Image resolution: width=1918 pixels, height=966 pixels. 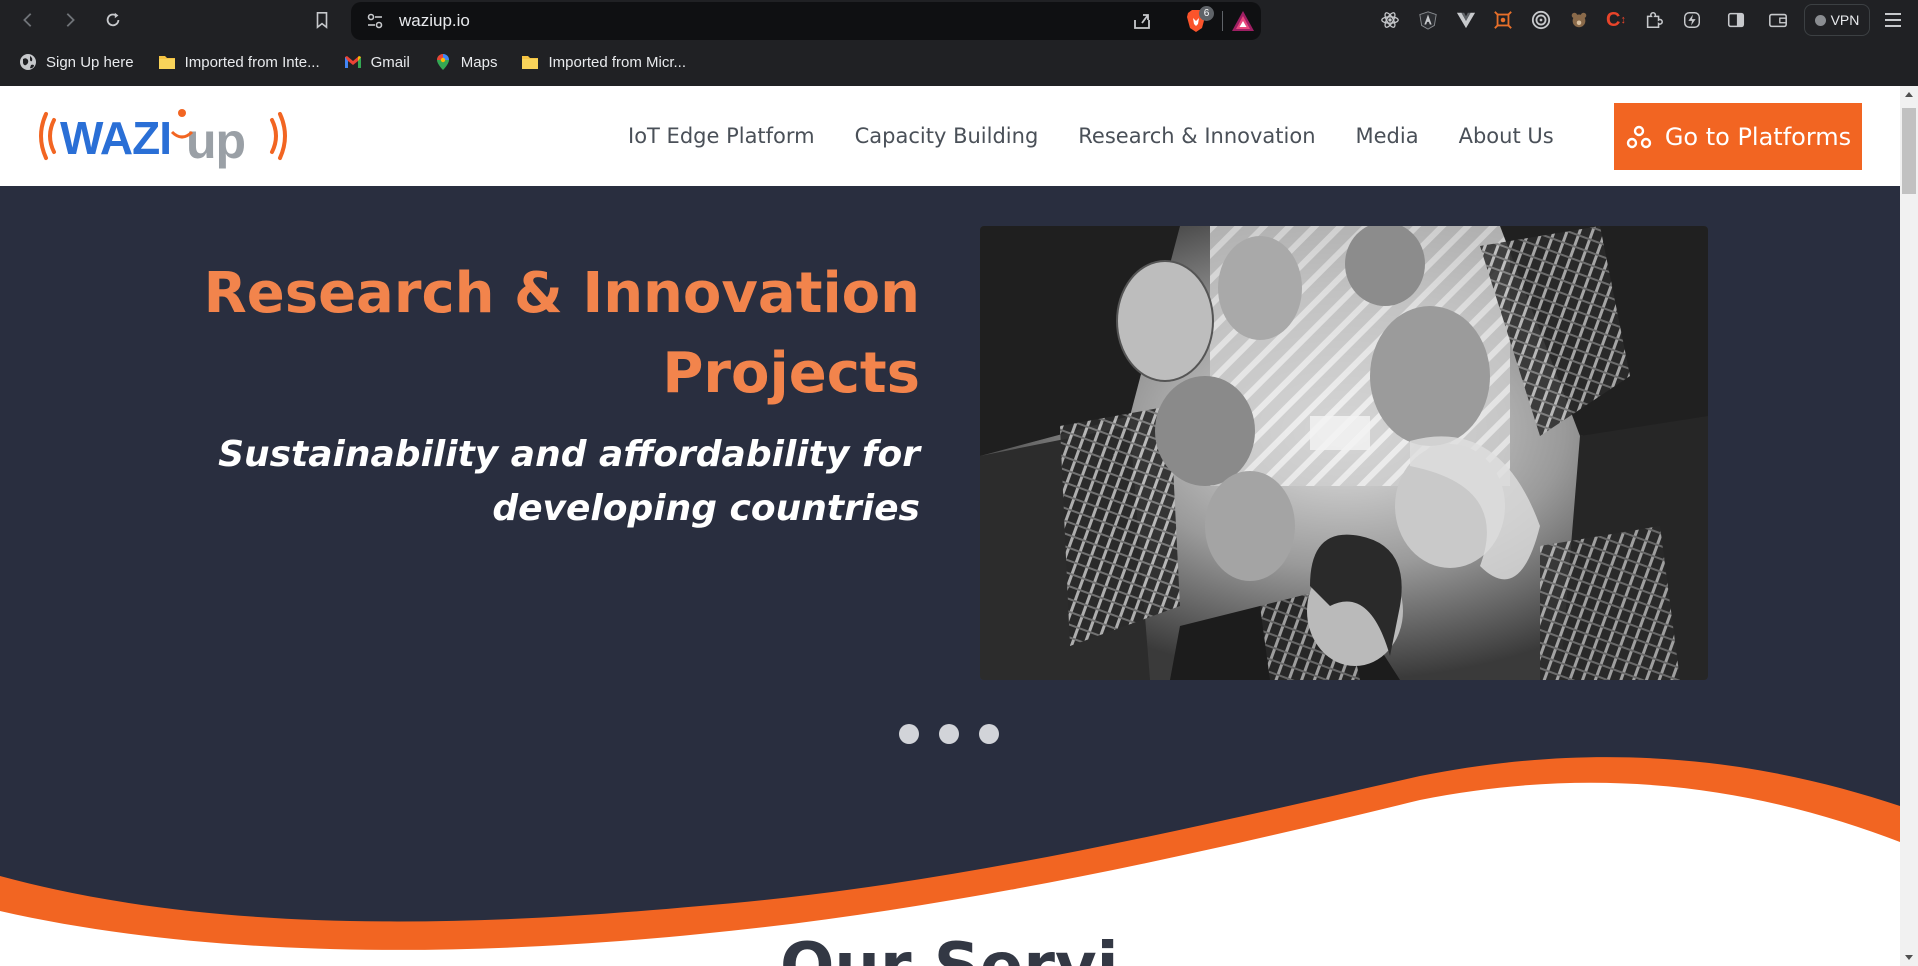 What do you see at coordinates (1503, 20) in the screenshot?
I see `bug-extension-icon` at bounding box center [1503, 20].